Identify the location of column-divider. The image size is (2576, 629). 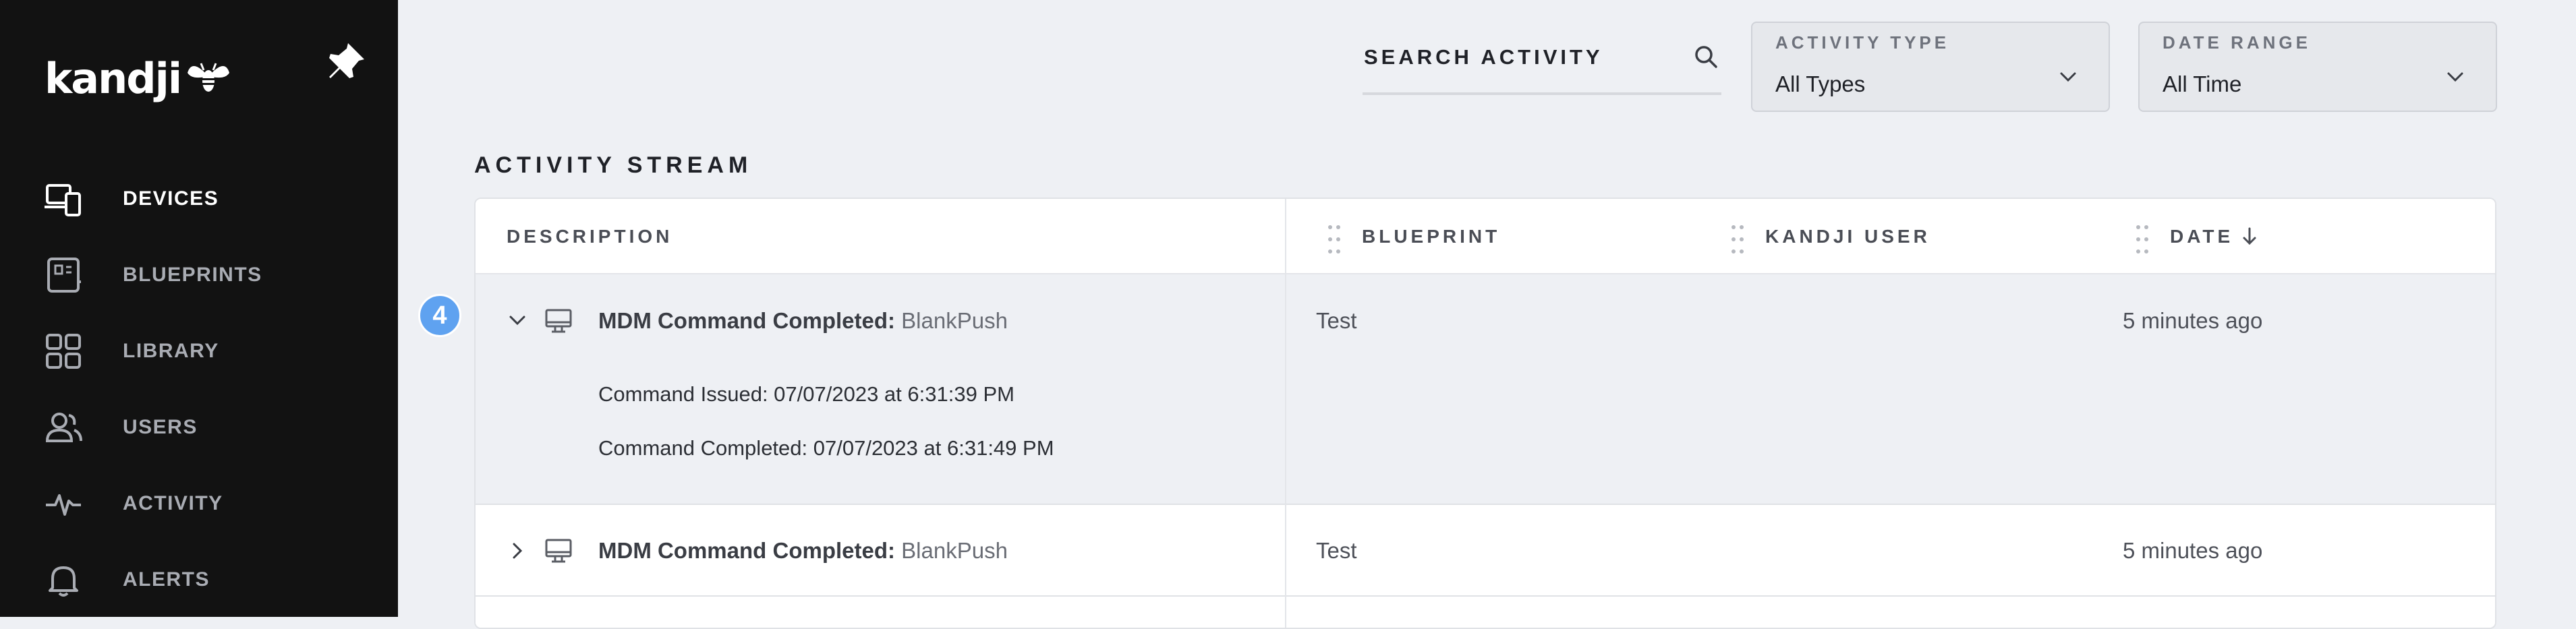
(1285, 413).